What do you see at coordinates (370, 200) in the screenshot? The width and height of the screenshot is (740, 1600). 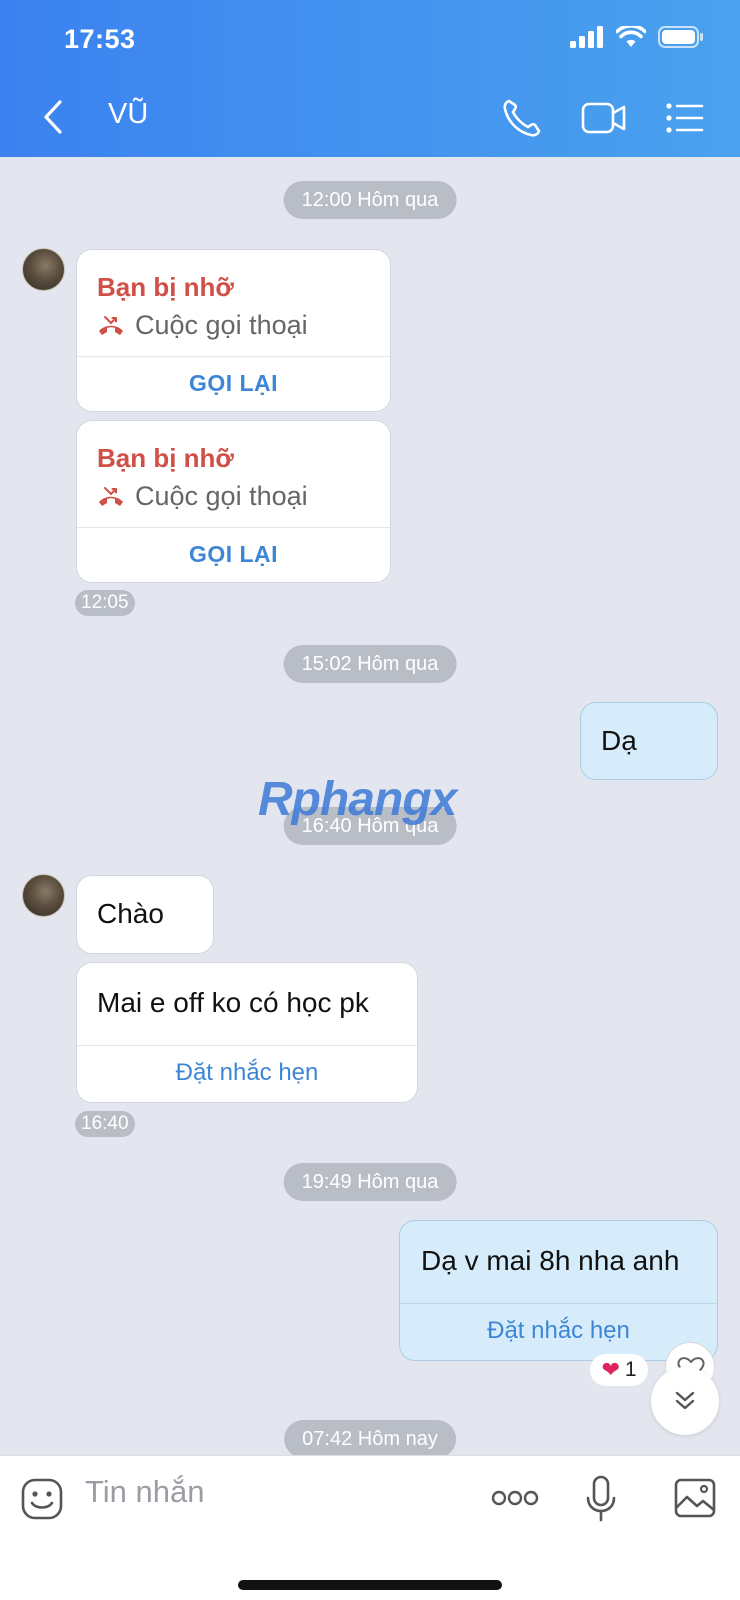 I see `time-separator: 12:00 Hôm qua` at bounding box center [370, 200].